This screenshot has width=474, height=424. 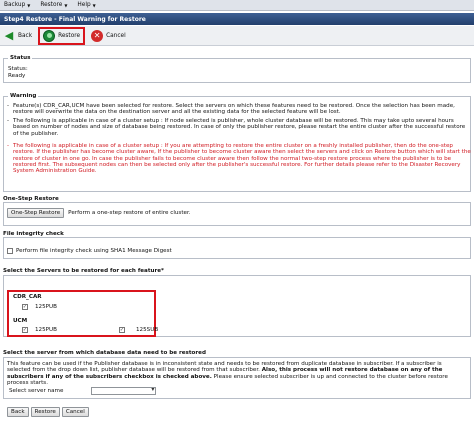 I want to click on menu-help-label: Help, so click(x=84, y=5).